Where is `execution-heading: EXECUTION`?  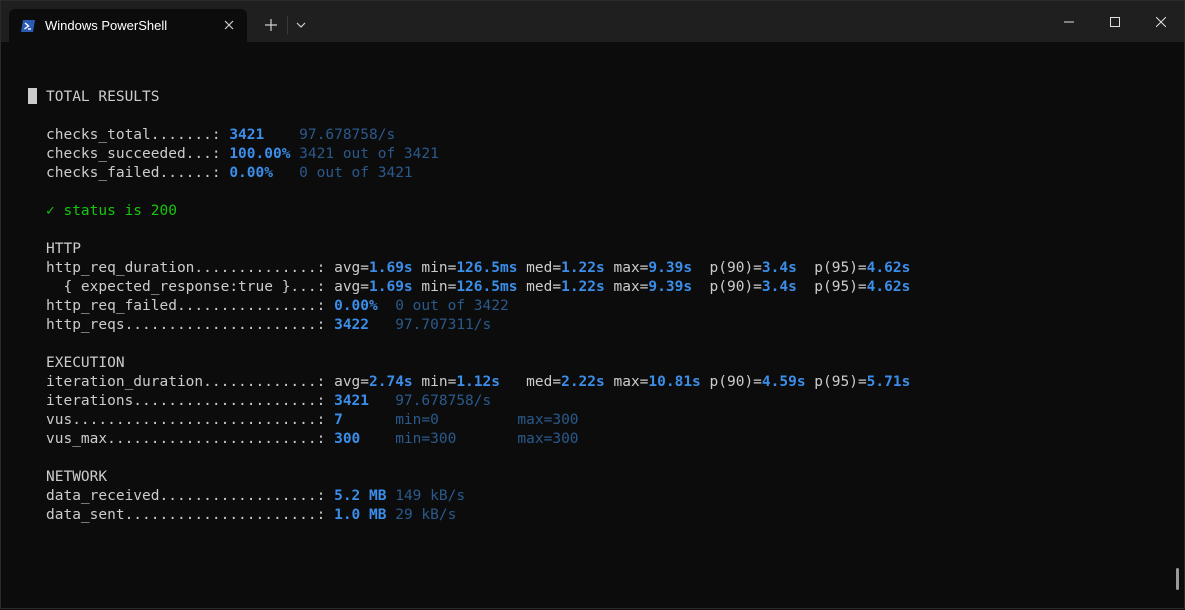 execution-heading: EXECUTION is located at coordinates (85, 363).